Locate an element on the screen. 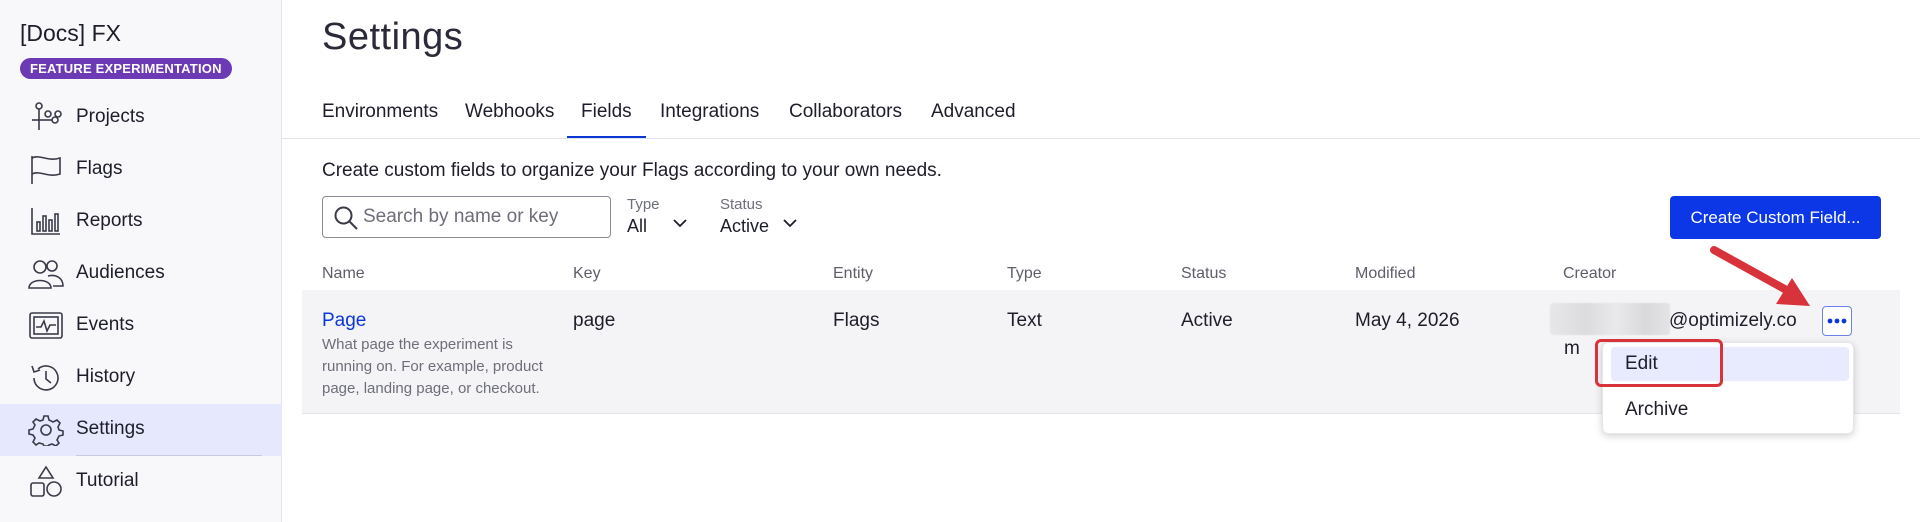 The image size is (1920, 522). settings-icon is located at coordinates (46, 430).